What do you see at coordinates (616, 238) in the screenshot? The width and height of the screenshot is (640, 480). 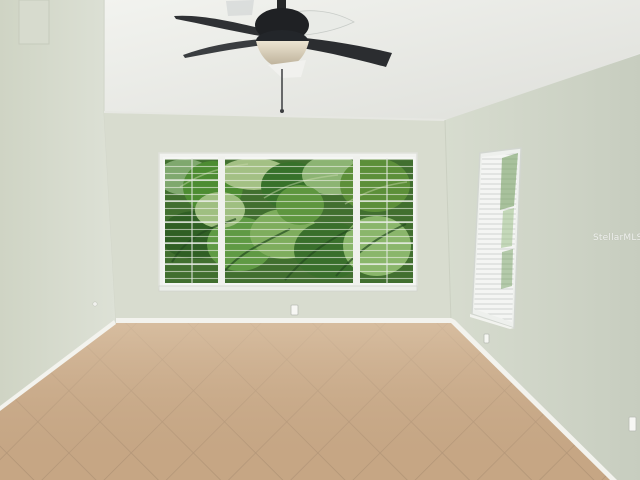 I see `watermark-text: StellarMLS` at bounding box center [616, 238].